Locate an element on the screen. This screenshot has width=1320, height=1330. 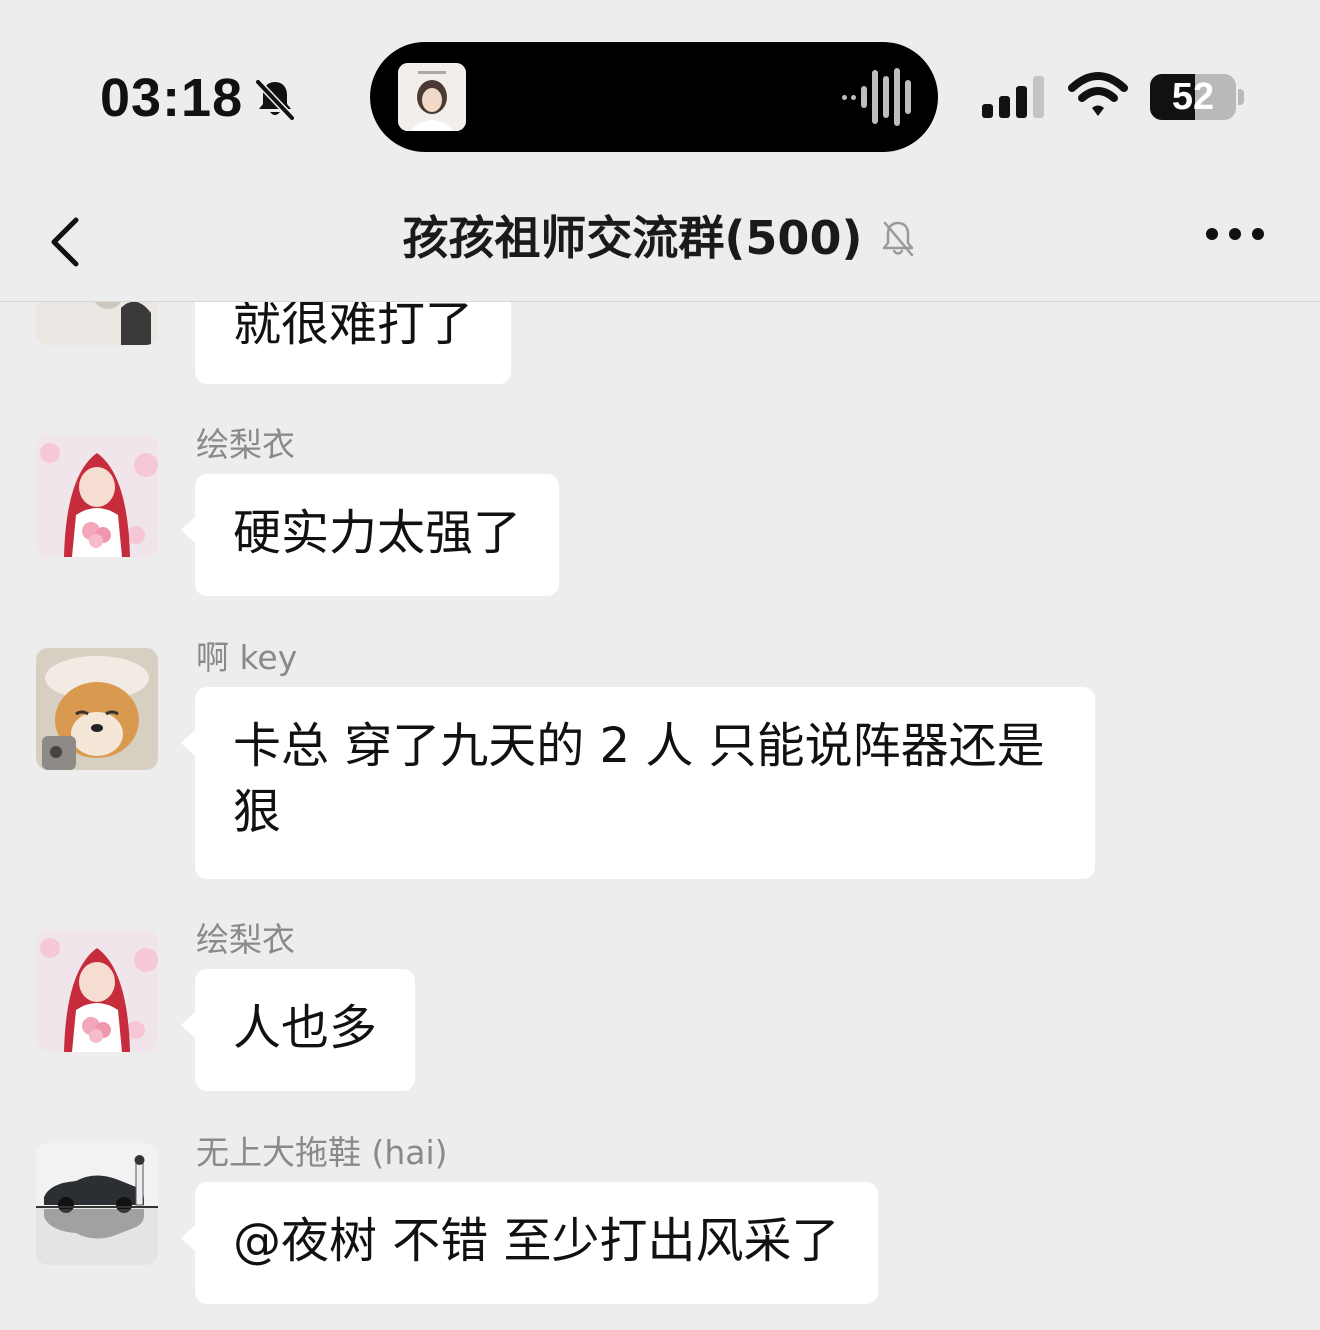
message-item: 就很难打了 is located at coordinates (660, 343).